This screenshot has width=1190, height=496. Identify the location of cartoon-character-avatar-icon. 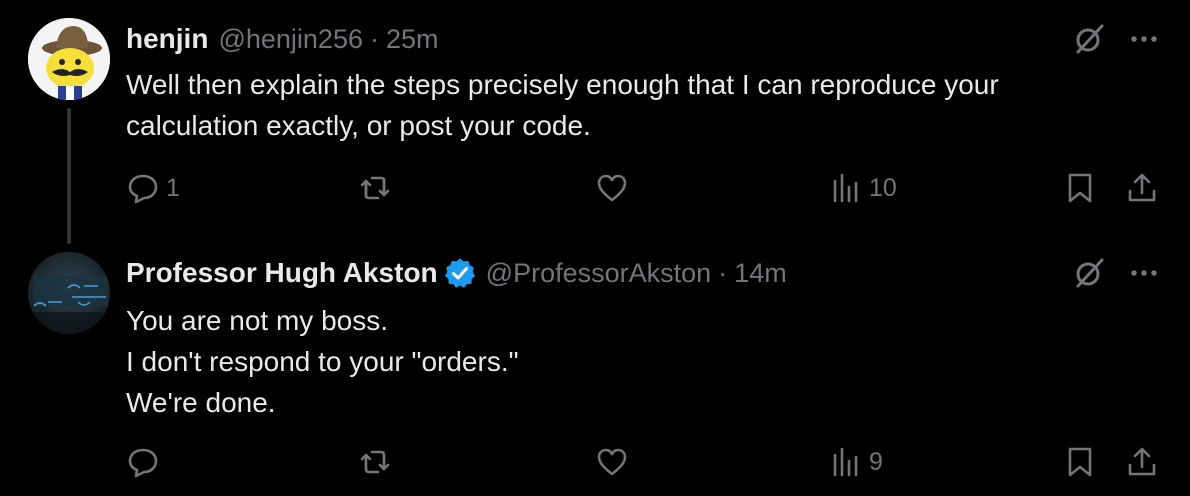
(69, 59).